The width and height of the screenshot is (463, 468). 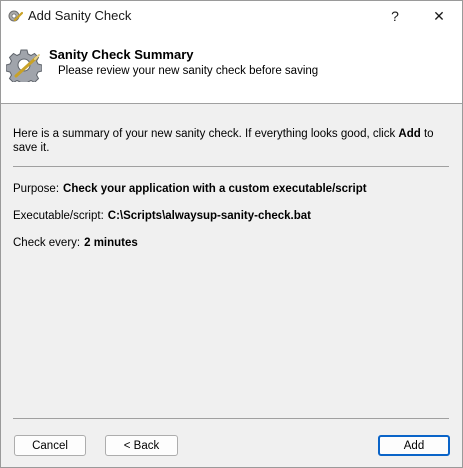 I want to click on executable-label: Executable/script:, so click(x=58, y=216).